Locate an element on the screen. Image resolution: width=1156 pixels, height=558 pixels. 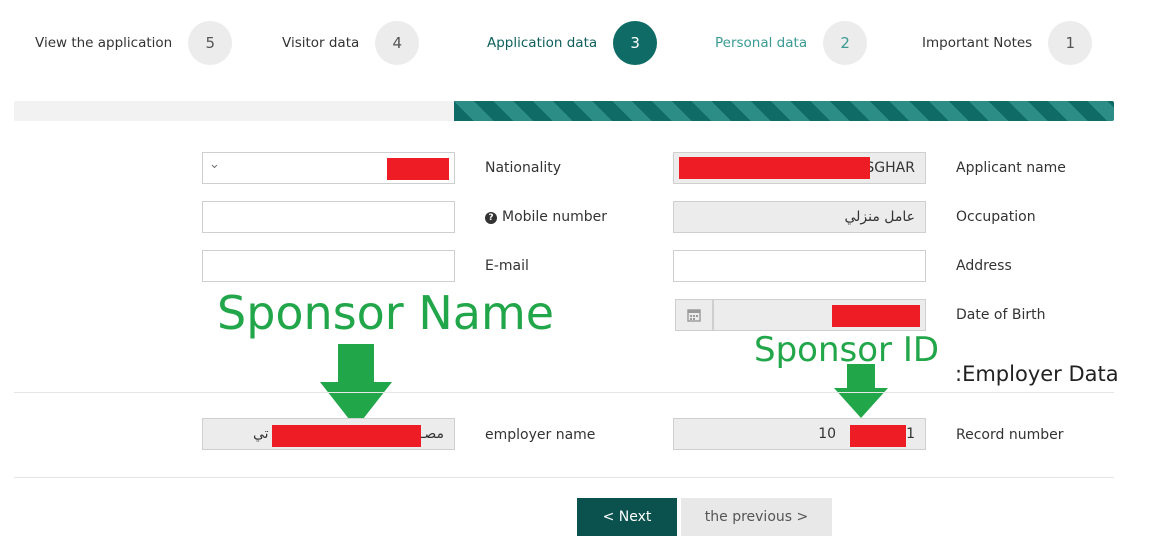
step-personal-data: Personal data 2 is located at coordinates (791, 43).